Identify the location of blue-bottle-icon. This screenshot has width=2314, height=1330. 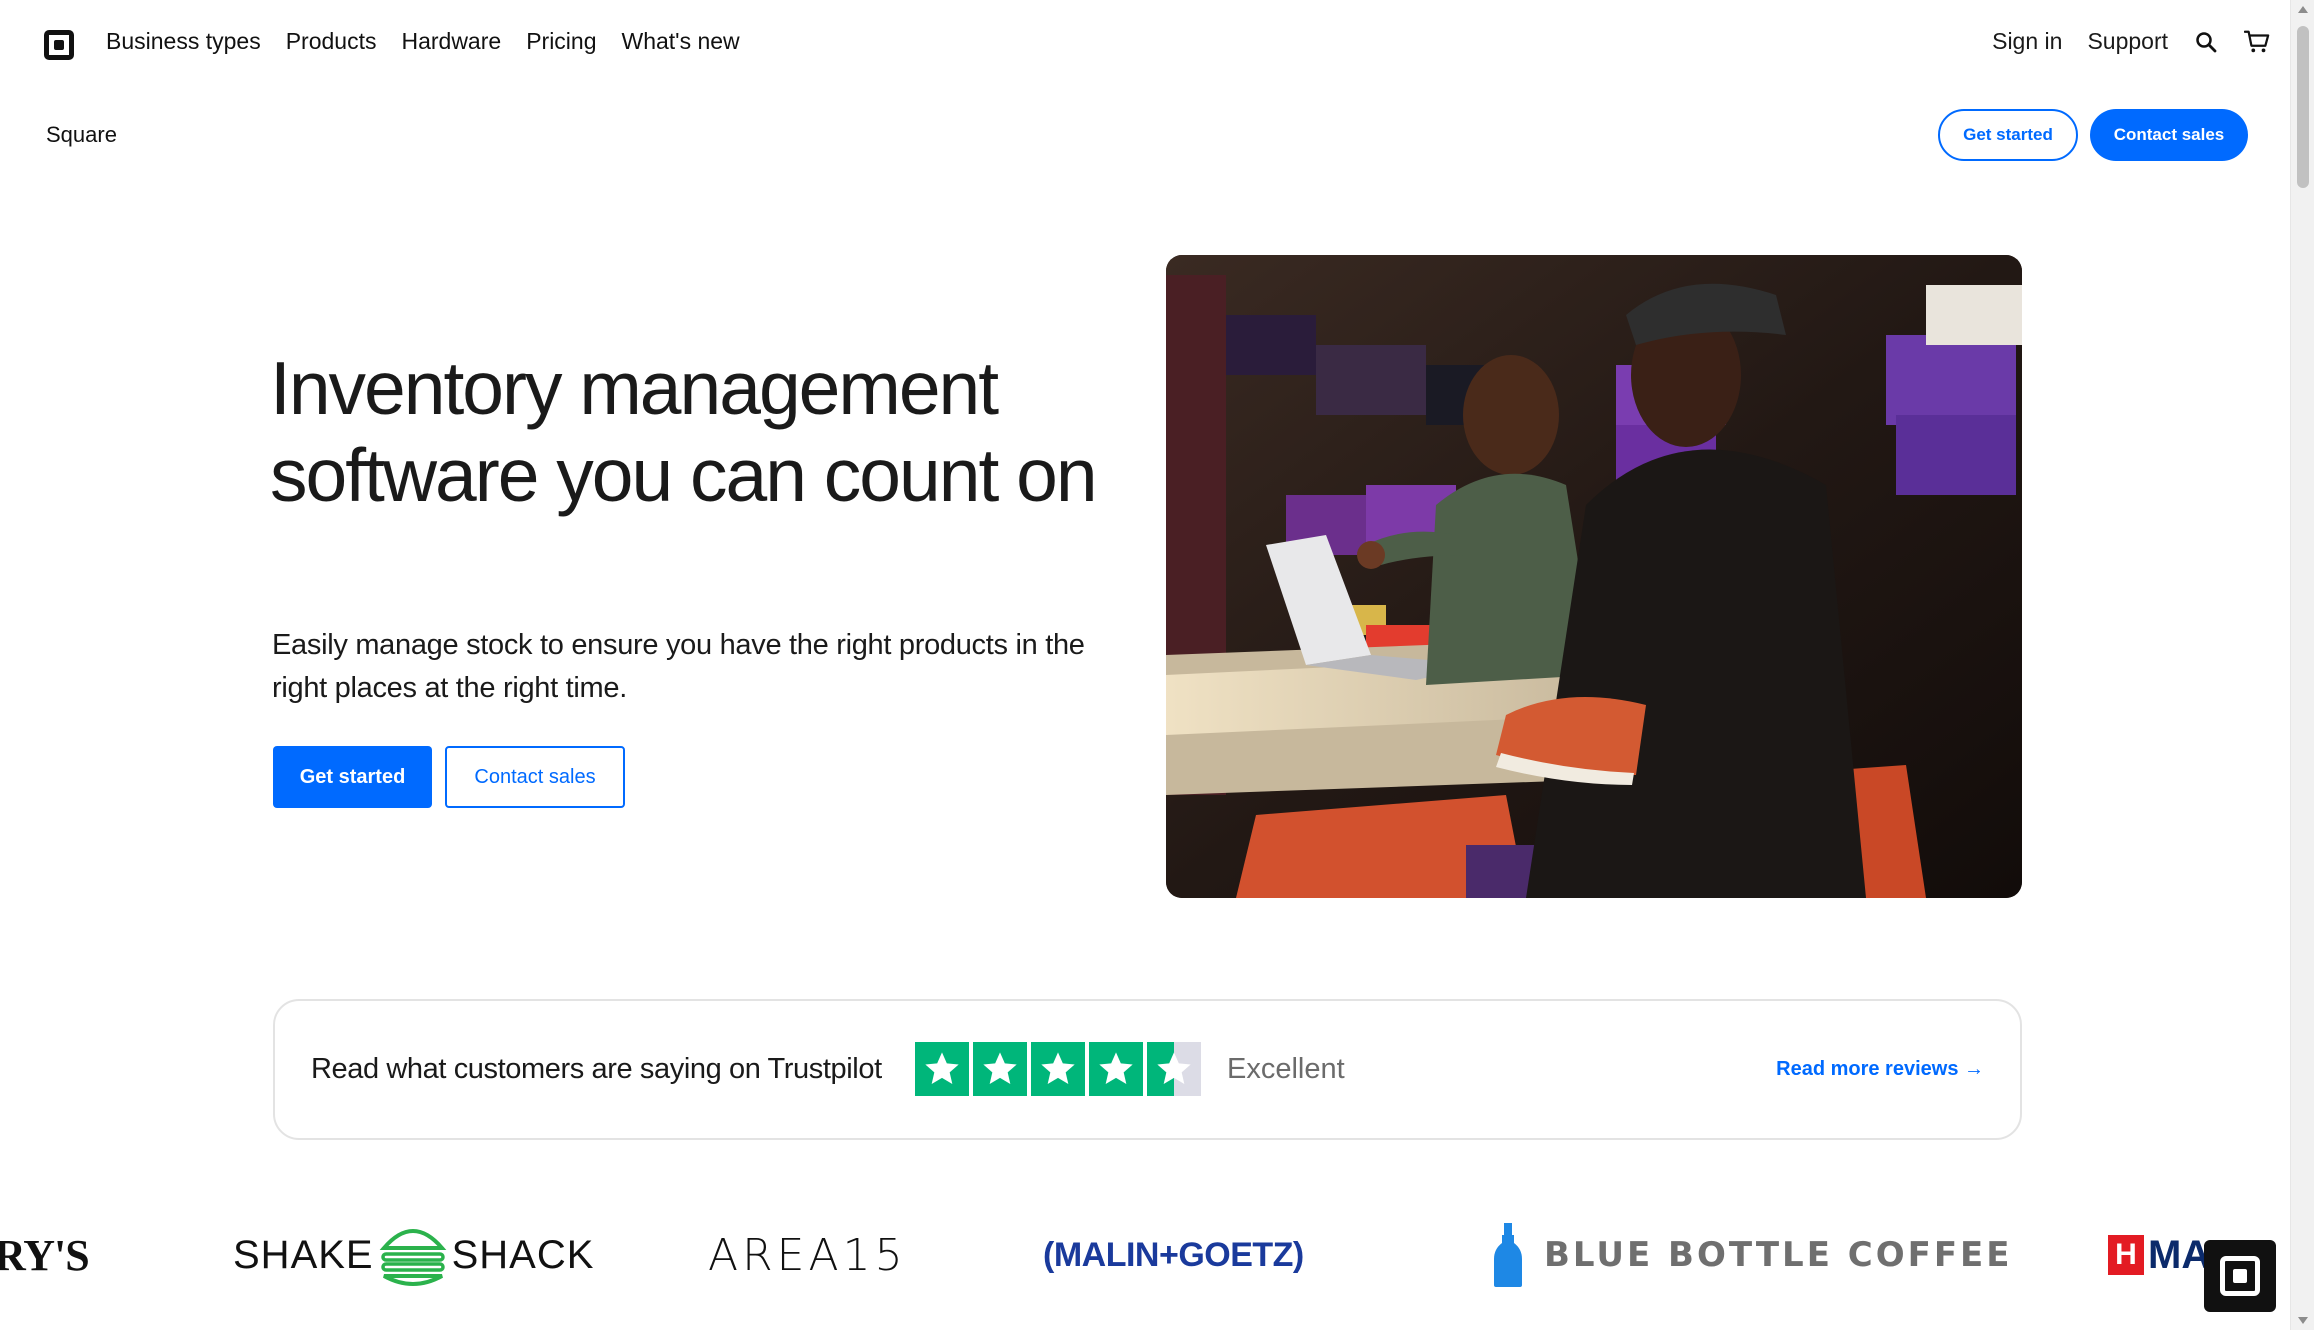
(1508, 1255).